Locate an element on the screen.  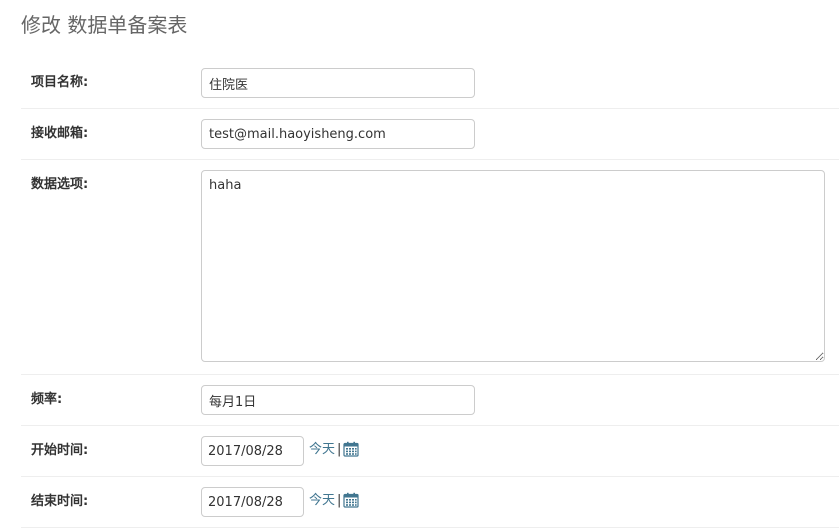
end-date-input is located at coordinates (252, 502).